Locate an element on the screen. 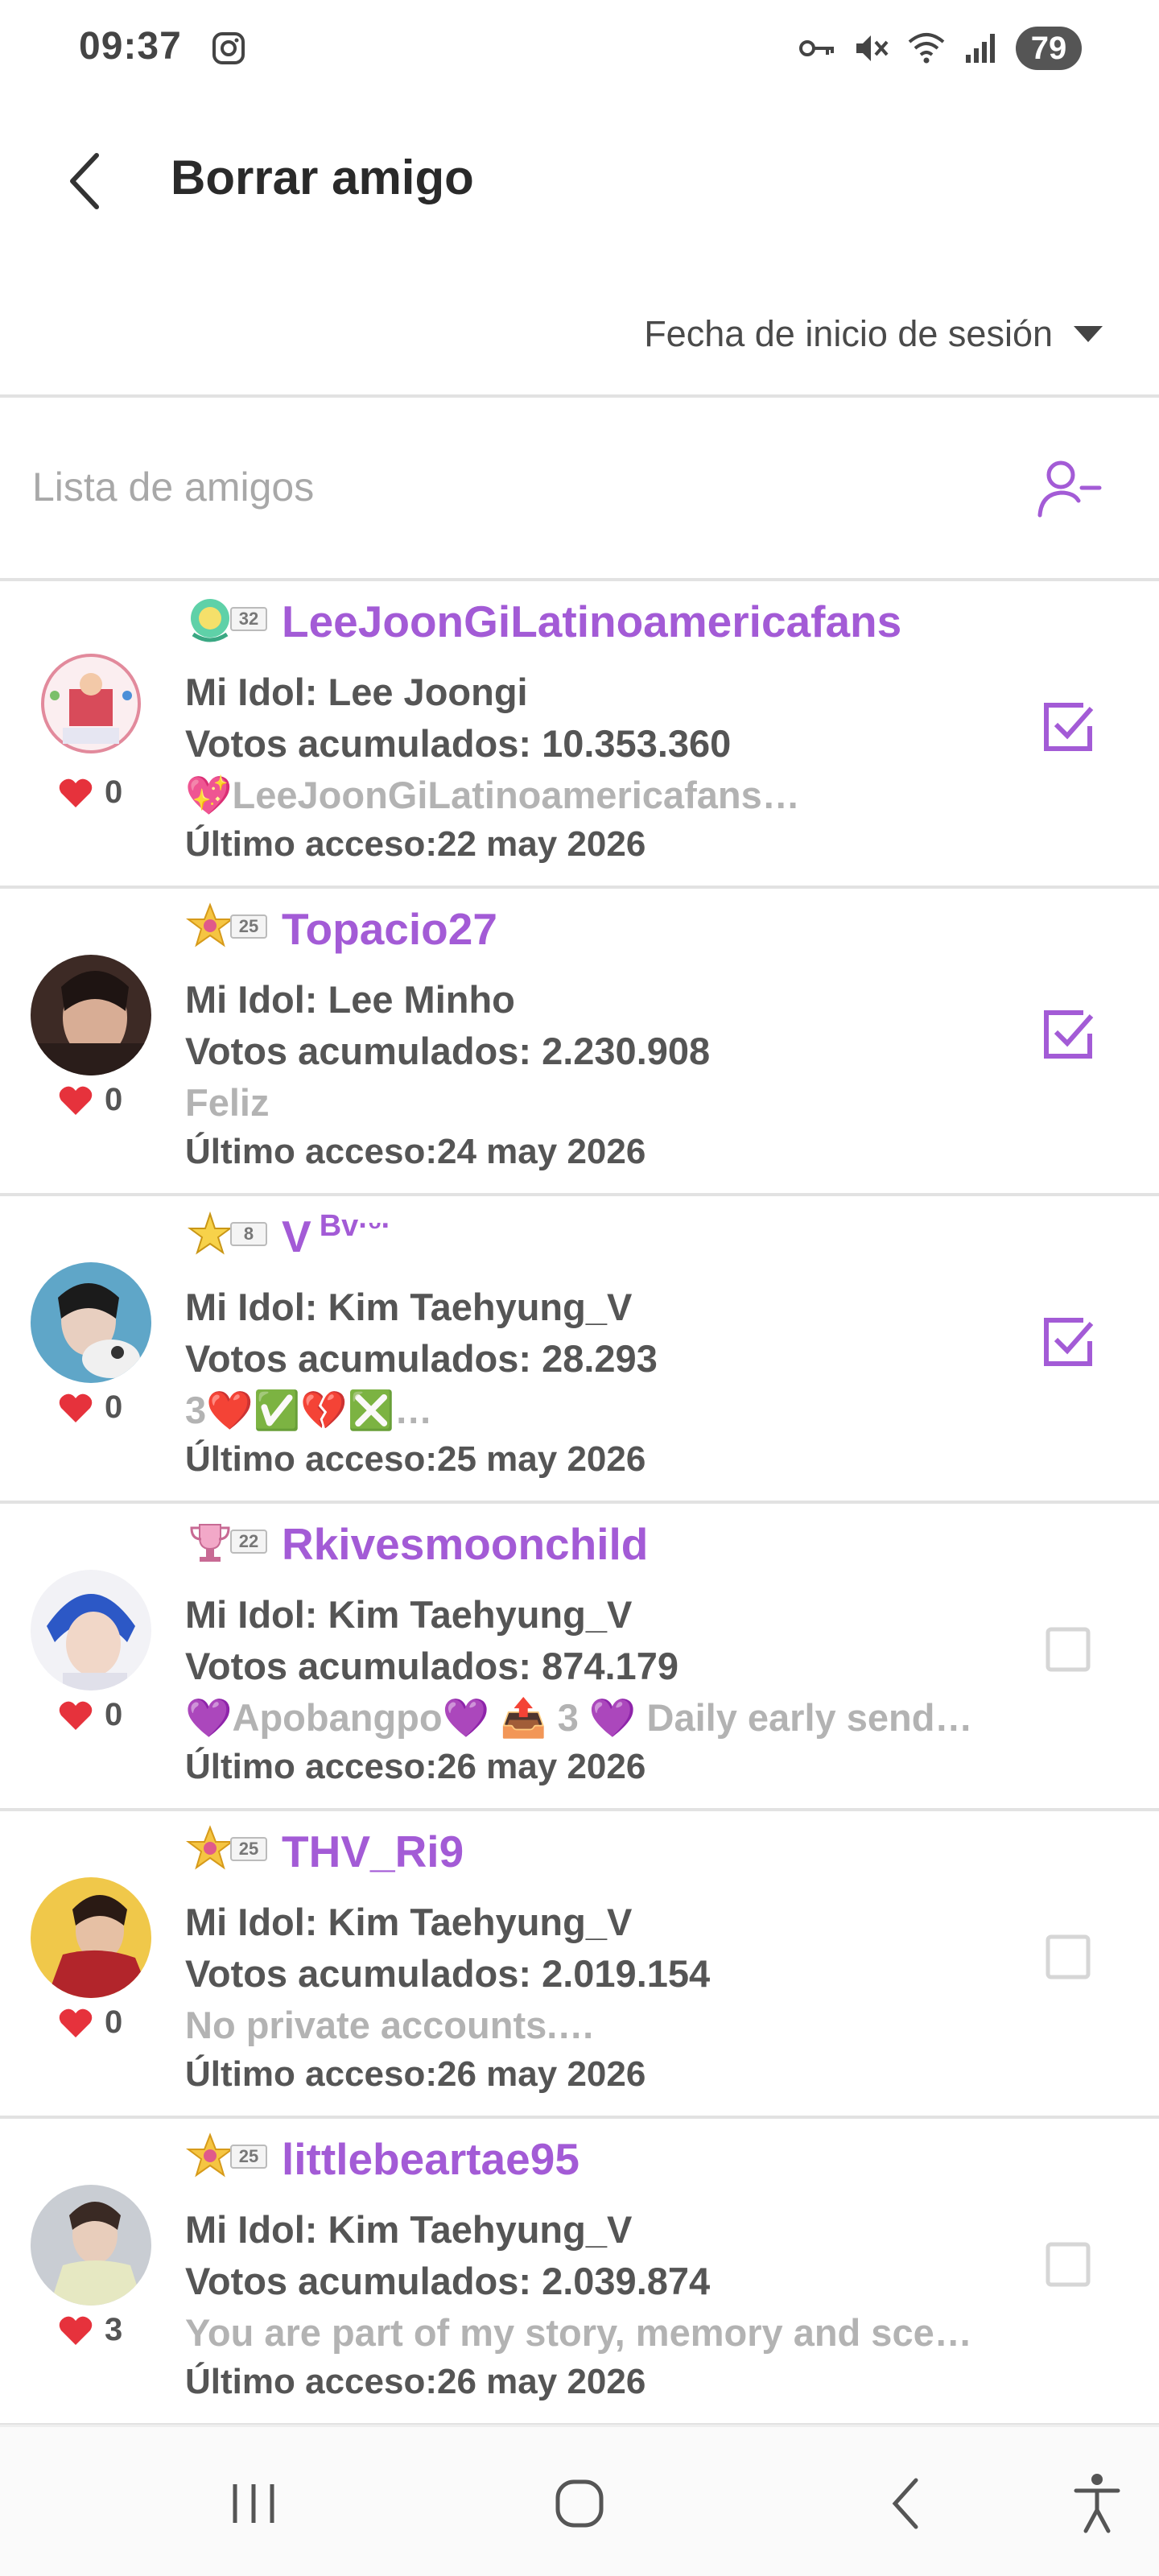 The width and height of the screenshot is (1159, 2576). back-button is located at coordinates (84, 181).